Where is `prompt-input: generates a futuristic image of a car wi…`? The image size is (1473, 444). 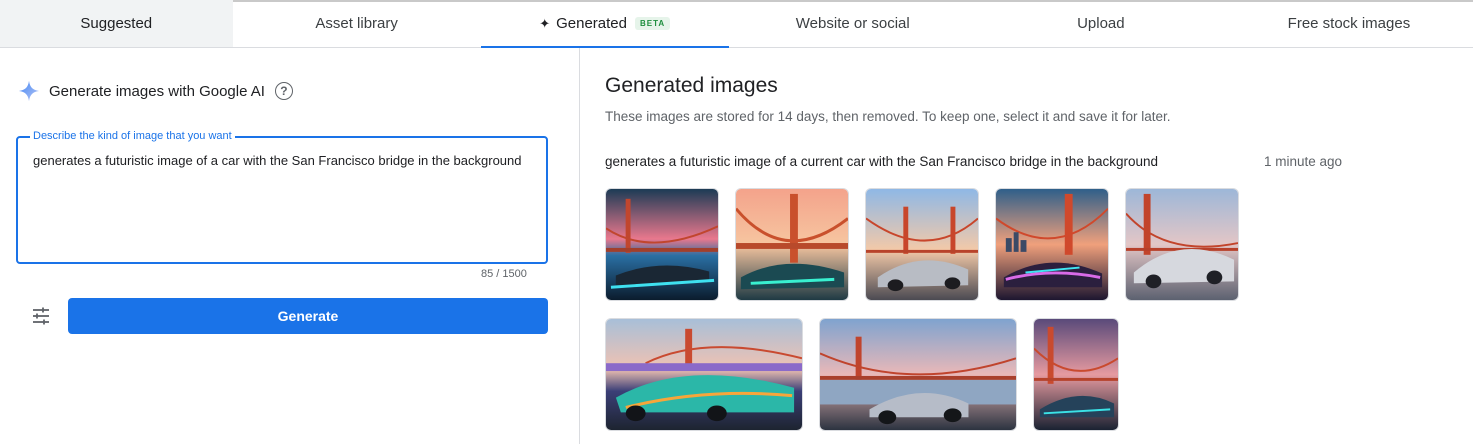
prompt-input: generates a futuristic image of a car wi… is located at coordinates (283, 161).